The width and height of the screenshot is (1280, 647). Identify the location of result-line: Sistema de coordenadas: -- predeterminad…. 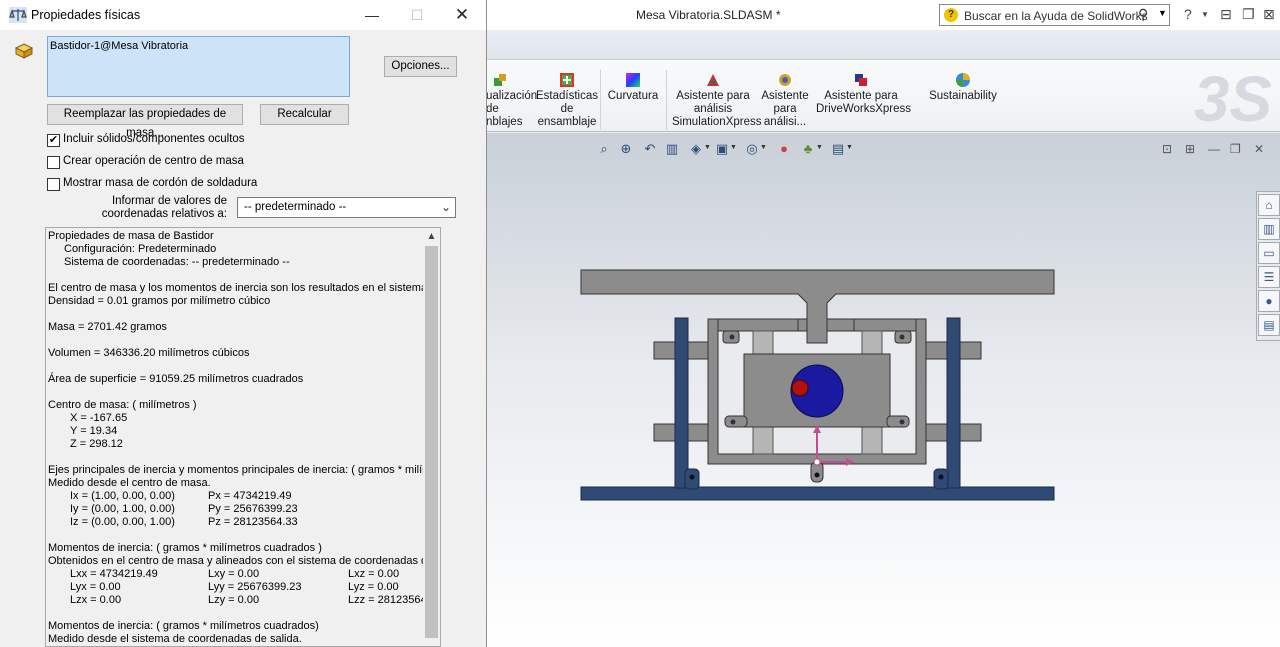
(177, 262).